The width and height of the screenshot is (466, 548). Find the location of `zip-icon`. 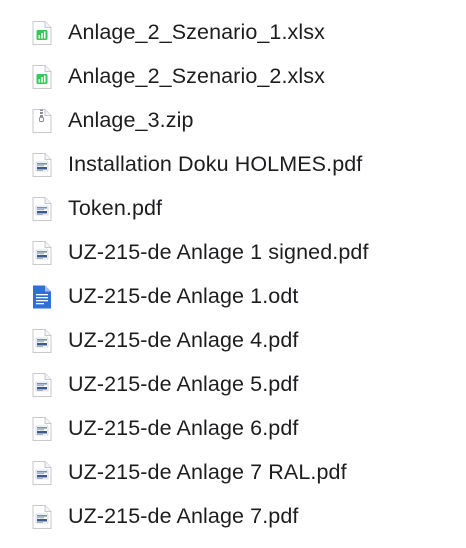

zip-icon is located at coordinates (42, 121).